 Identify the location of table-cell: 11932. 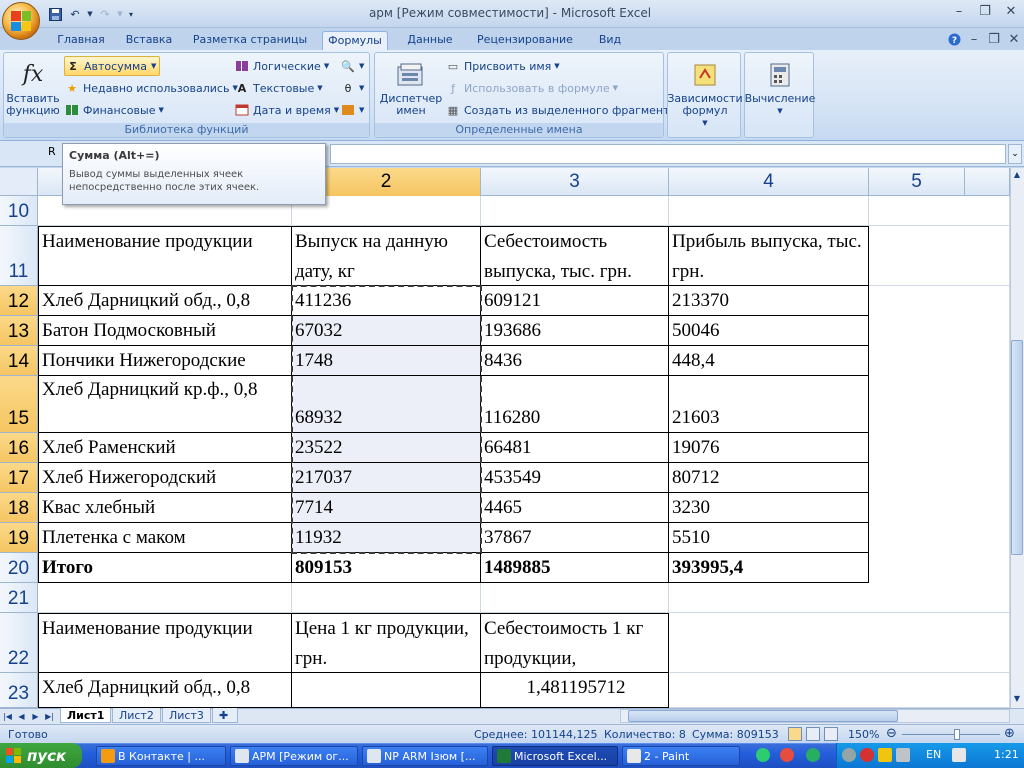
(386, 538).